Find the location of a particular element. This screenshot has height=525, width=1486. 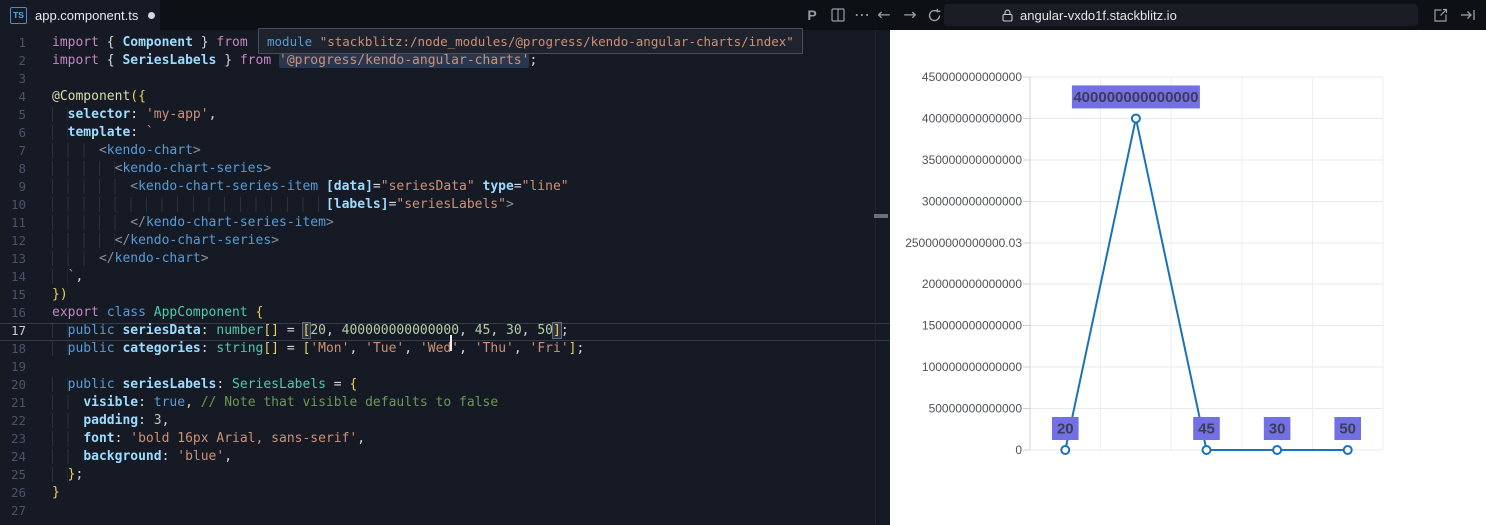

y-tick-label: 400000000000000 is located at coordinates (972, 118).